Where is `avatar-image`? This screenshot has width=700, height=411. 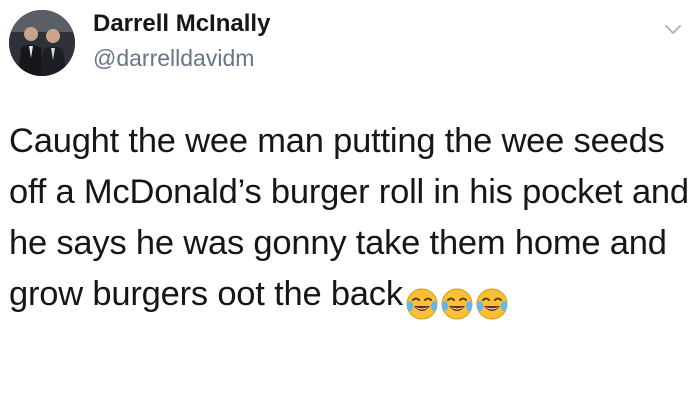
avatar-image is located at coordinates (42, 43).